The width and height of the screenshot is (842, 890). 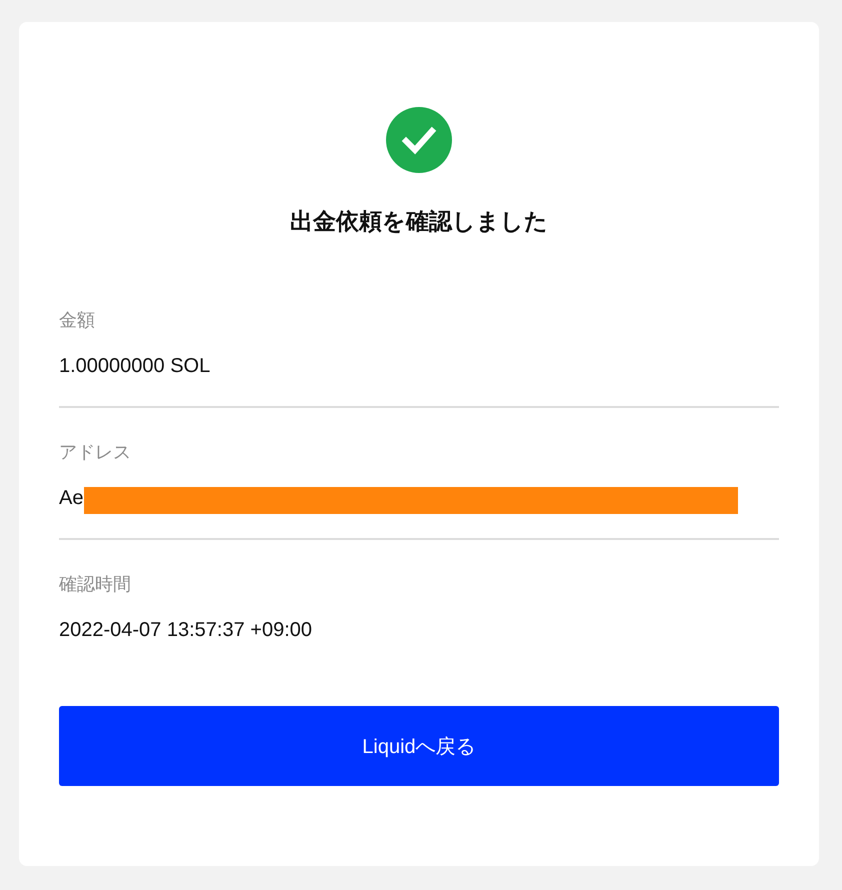 What do you see at coordinates (95, 584) in the screenshot?
I see `field-label: 確認時間` at bounding box center [95, 584].